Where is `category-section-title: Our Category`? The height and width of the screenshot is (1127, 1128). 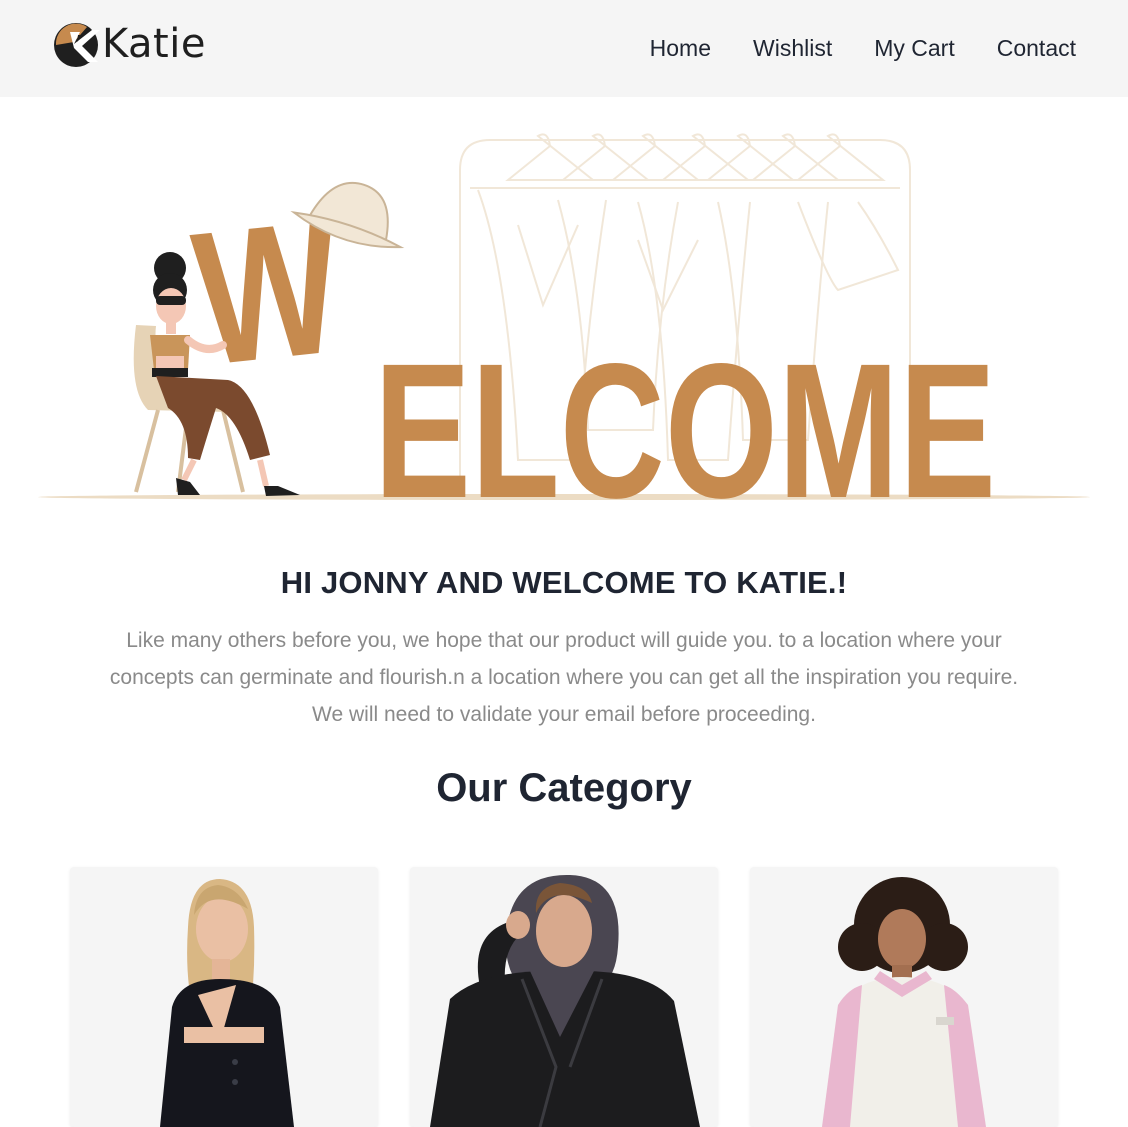 category-section-title: Our Category is located at coordinates (564, 788).